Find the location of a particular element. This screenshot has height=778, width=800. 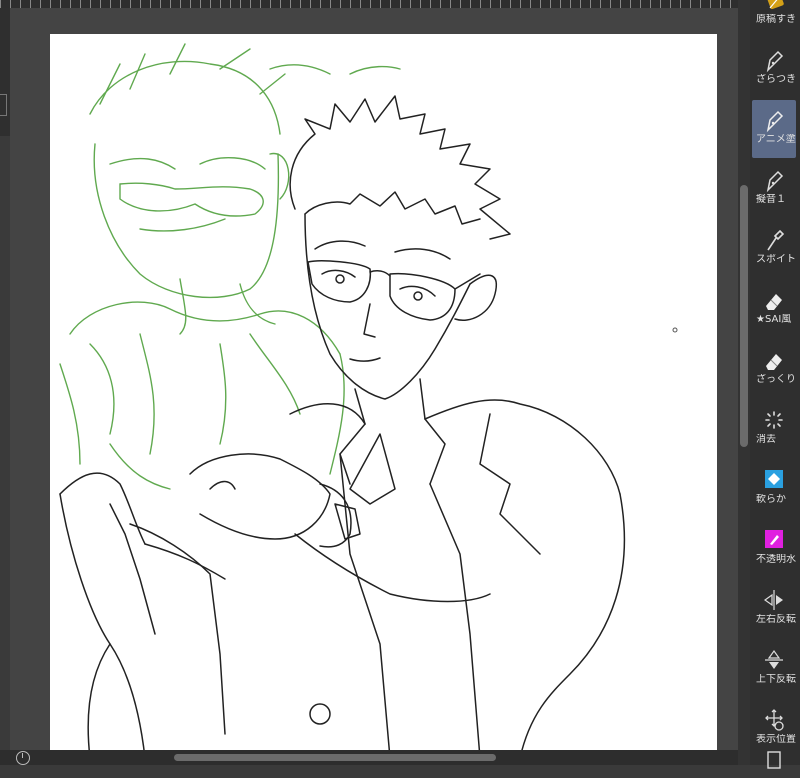

tool-zaratsuki: ざらつき is located at coordinates (774, 69).